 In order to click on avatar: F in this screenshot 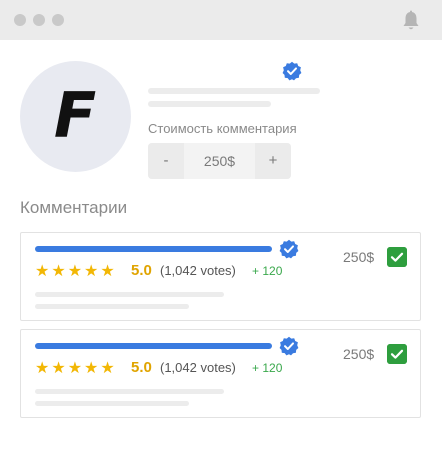, I will do `click(75, 116)`.